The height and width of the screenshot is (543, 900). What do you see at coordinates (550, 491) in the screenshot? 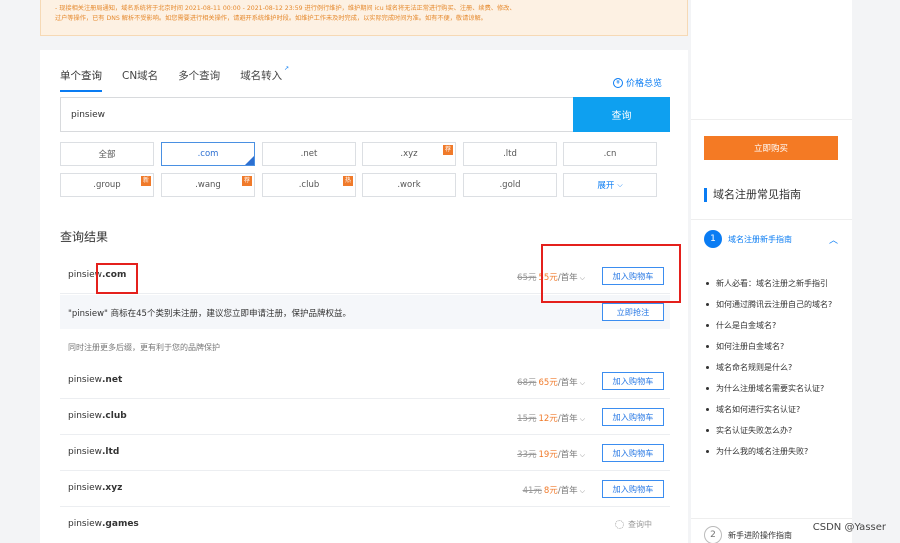
I see `new-price: 8元` at bounding box center [550, 491].